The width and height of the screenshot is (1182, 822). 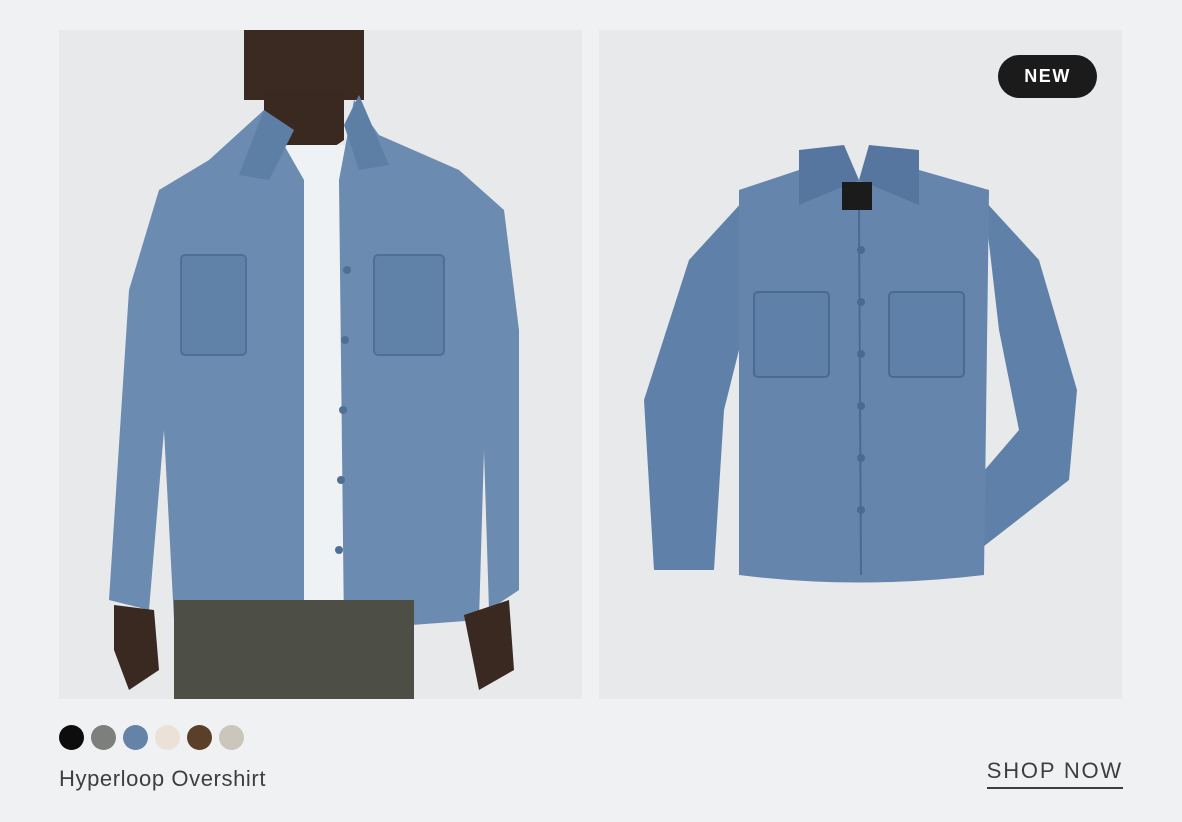 What do you see at coordinates (167, 737) in the screenshot?
I see `swatch-cream` at bounding box center [167, 737].